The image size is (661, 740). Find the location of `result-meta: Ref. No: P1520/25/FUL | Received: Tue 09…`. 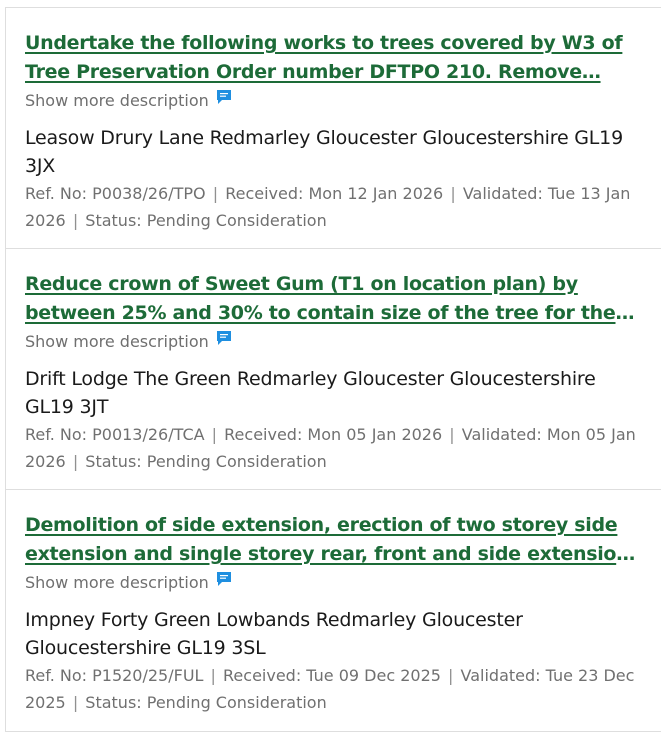

result-meta: Ref. No: P1520/25/FUL | Received: Tue 09… is located at coordinates (334, 689).